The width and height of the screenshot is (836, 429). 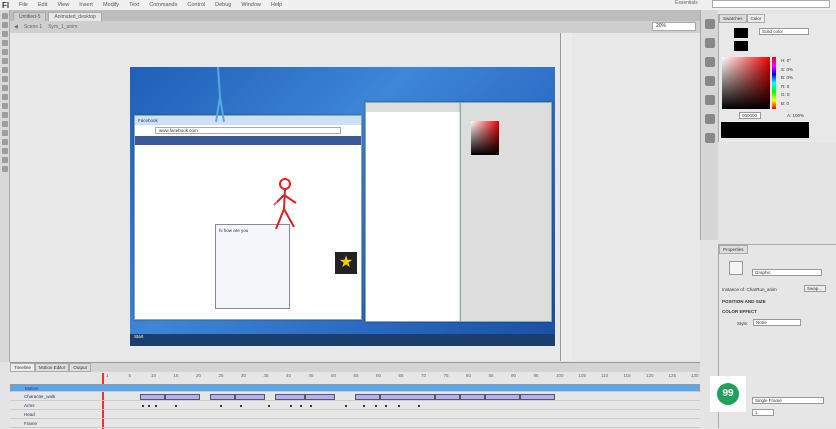 What do you see at coordinates (355, 388) in the screenshot?
I see `timeline-layer: Motion` at bounding box center [355, 388].